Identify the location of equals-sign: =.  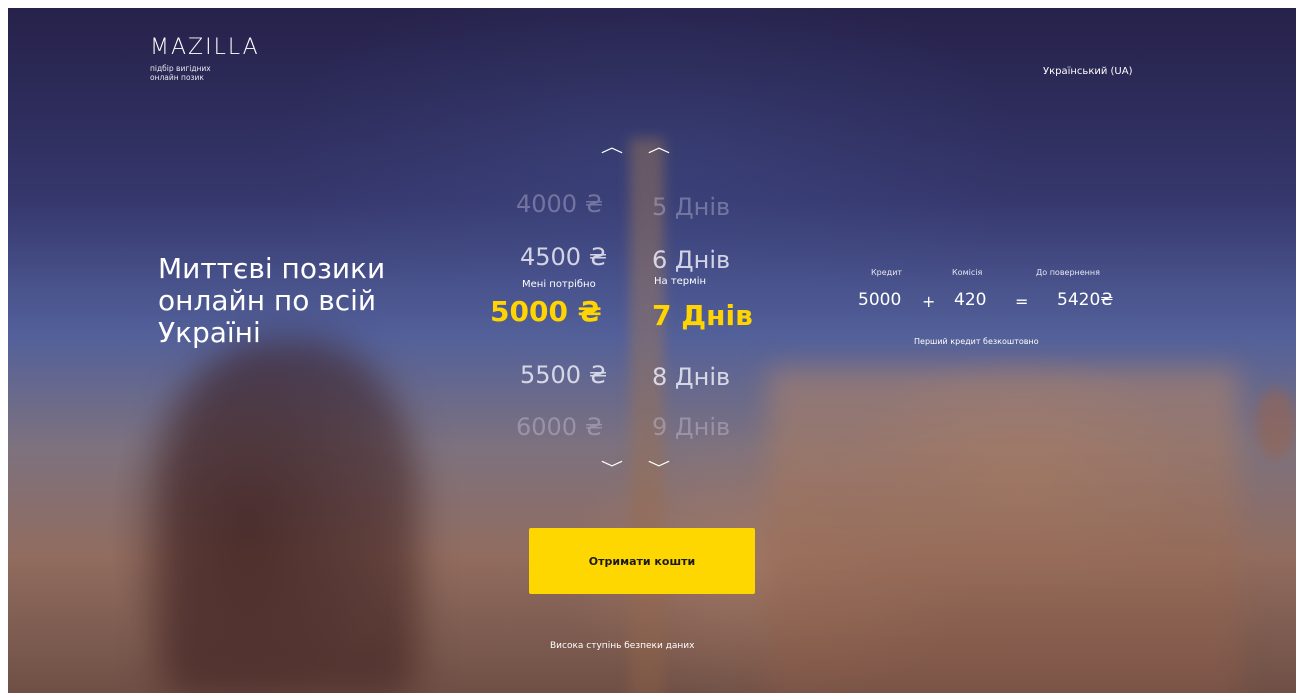
(1022, 301).